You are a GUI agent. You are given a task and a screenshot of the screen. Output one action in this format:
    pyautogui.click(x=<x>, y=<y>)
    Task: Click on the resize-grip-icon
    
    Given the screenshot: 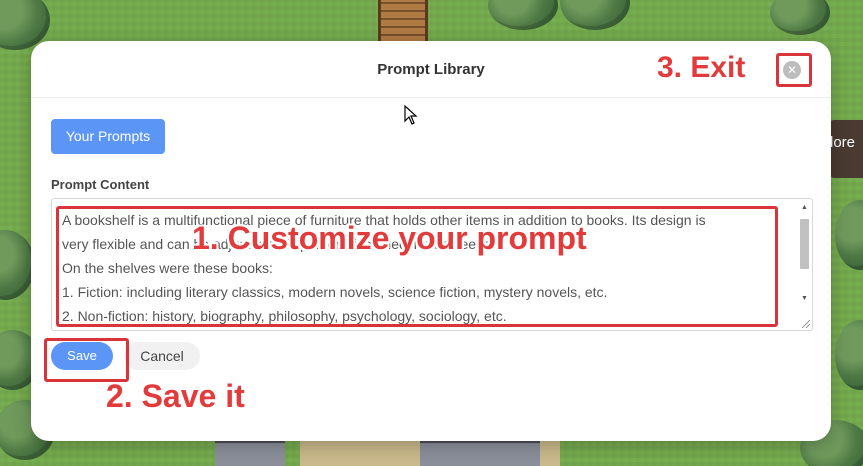 What is the action you would take?
    pyautogui.click(x=806, y=324)
    